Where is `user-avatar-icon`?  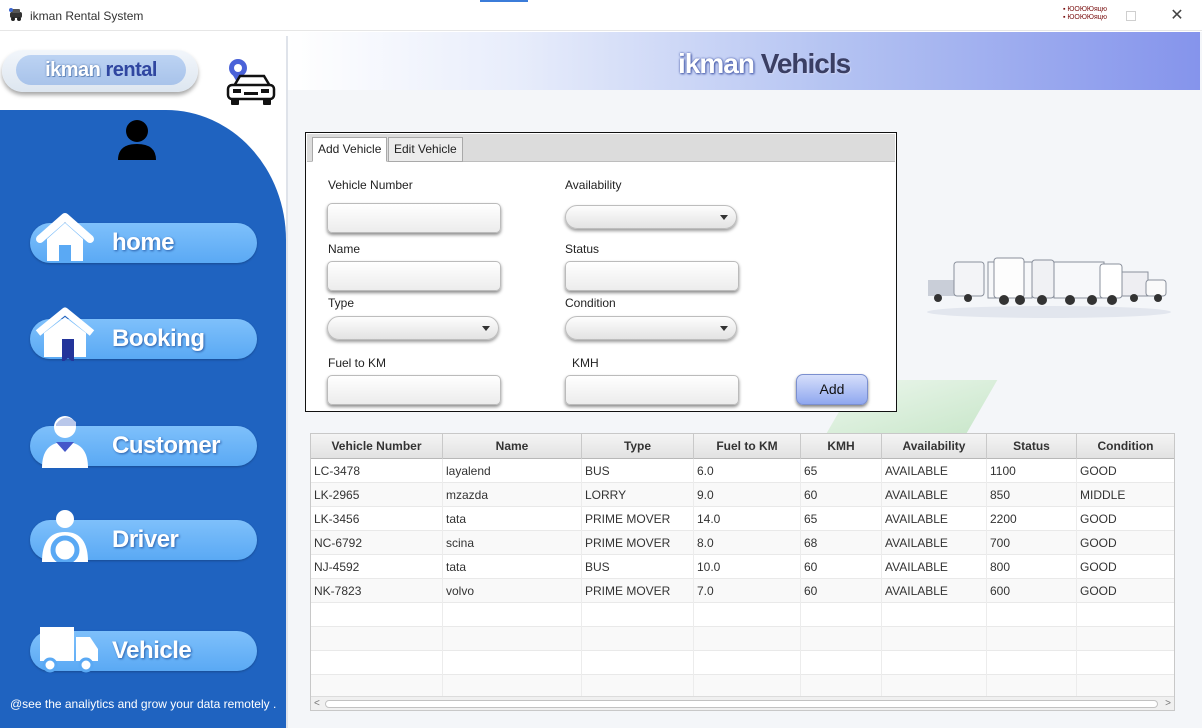
user-avatar-icon is located at coordinates (137, 140).